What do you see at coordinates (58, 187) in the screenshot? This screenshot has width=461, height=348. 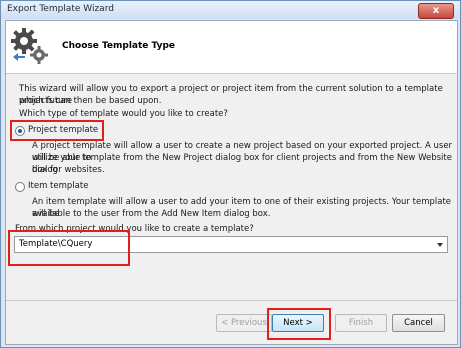 I see `item-template-label: Item template` at bounding box center [58, 187].